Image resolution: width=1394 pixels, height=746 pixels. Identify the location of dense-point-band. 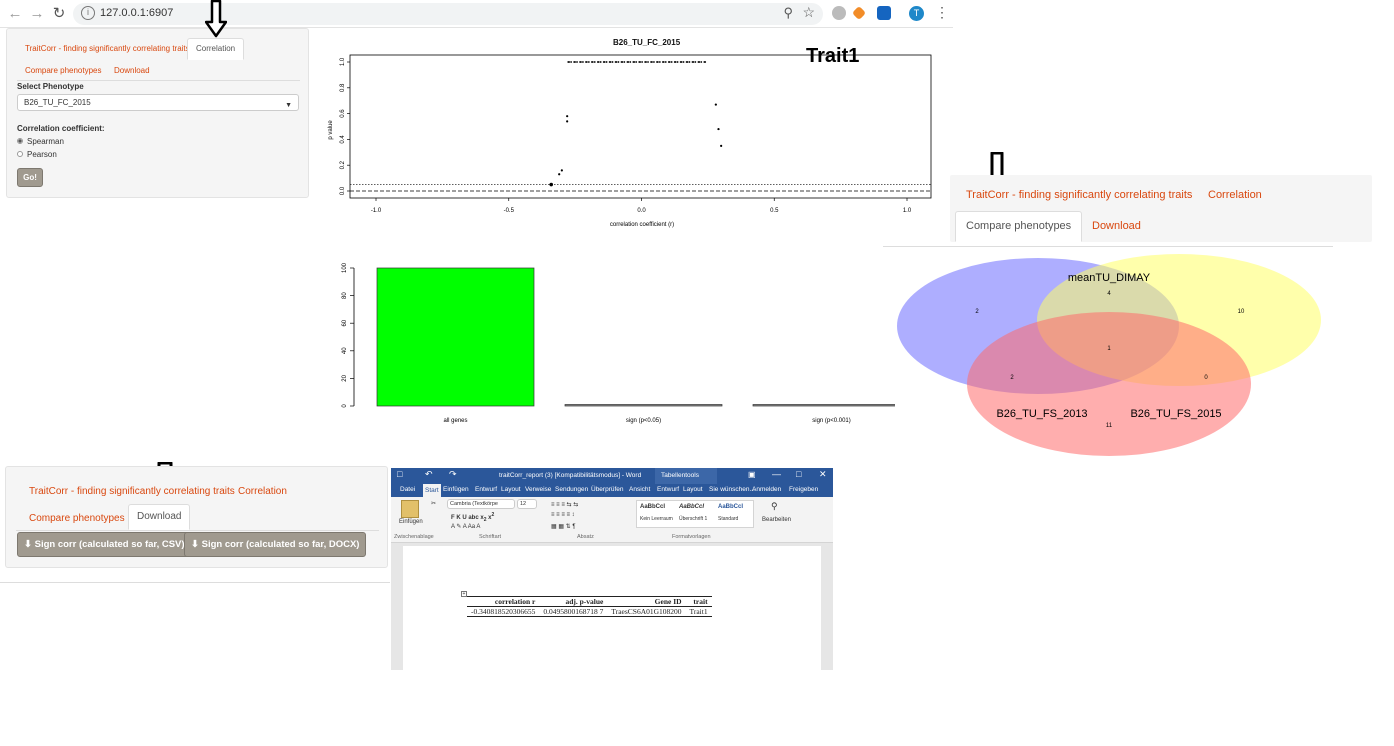
(637, 62).